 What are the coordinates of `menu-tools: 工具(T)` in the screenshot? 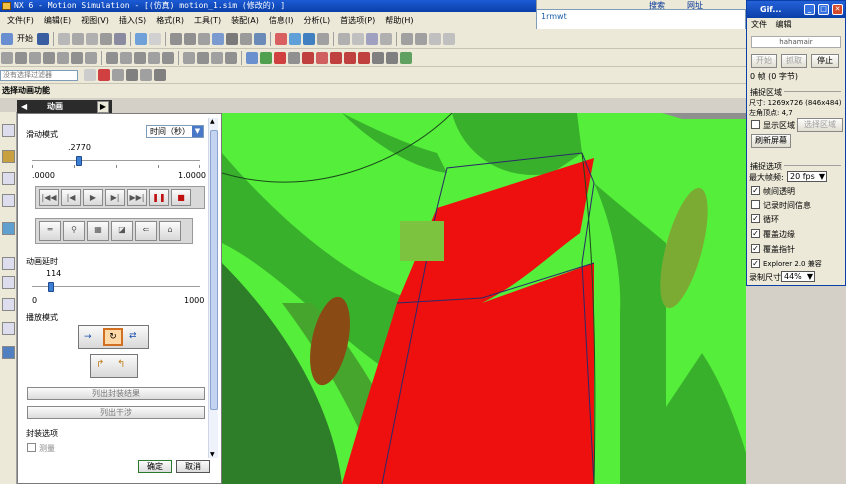 It's located at (207, 20).